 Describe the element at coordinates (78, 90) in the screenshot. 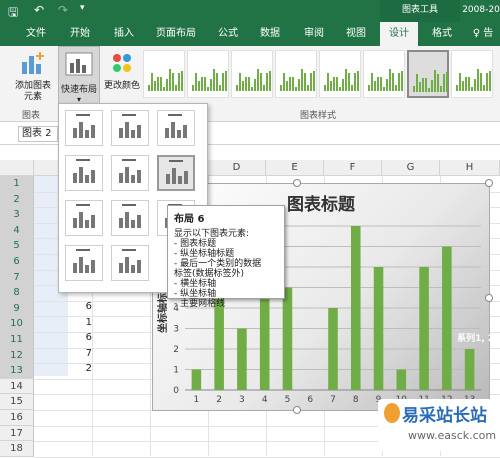

I see `quick-layout-label: 快速布局` at that location.